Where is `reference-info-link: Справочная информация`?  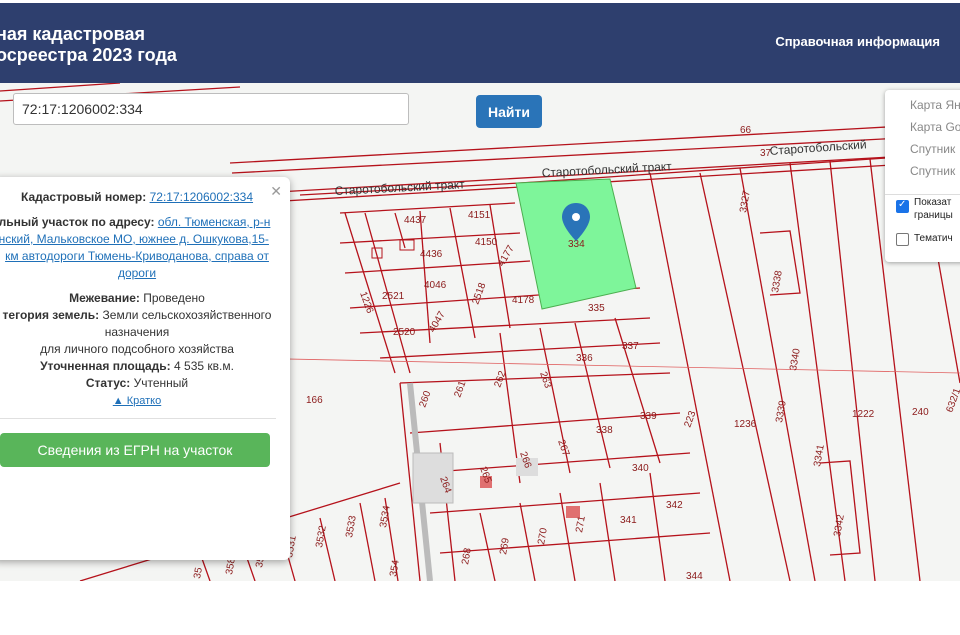 reference-info-link: Справочная информация is located at coordinates (857, 41).